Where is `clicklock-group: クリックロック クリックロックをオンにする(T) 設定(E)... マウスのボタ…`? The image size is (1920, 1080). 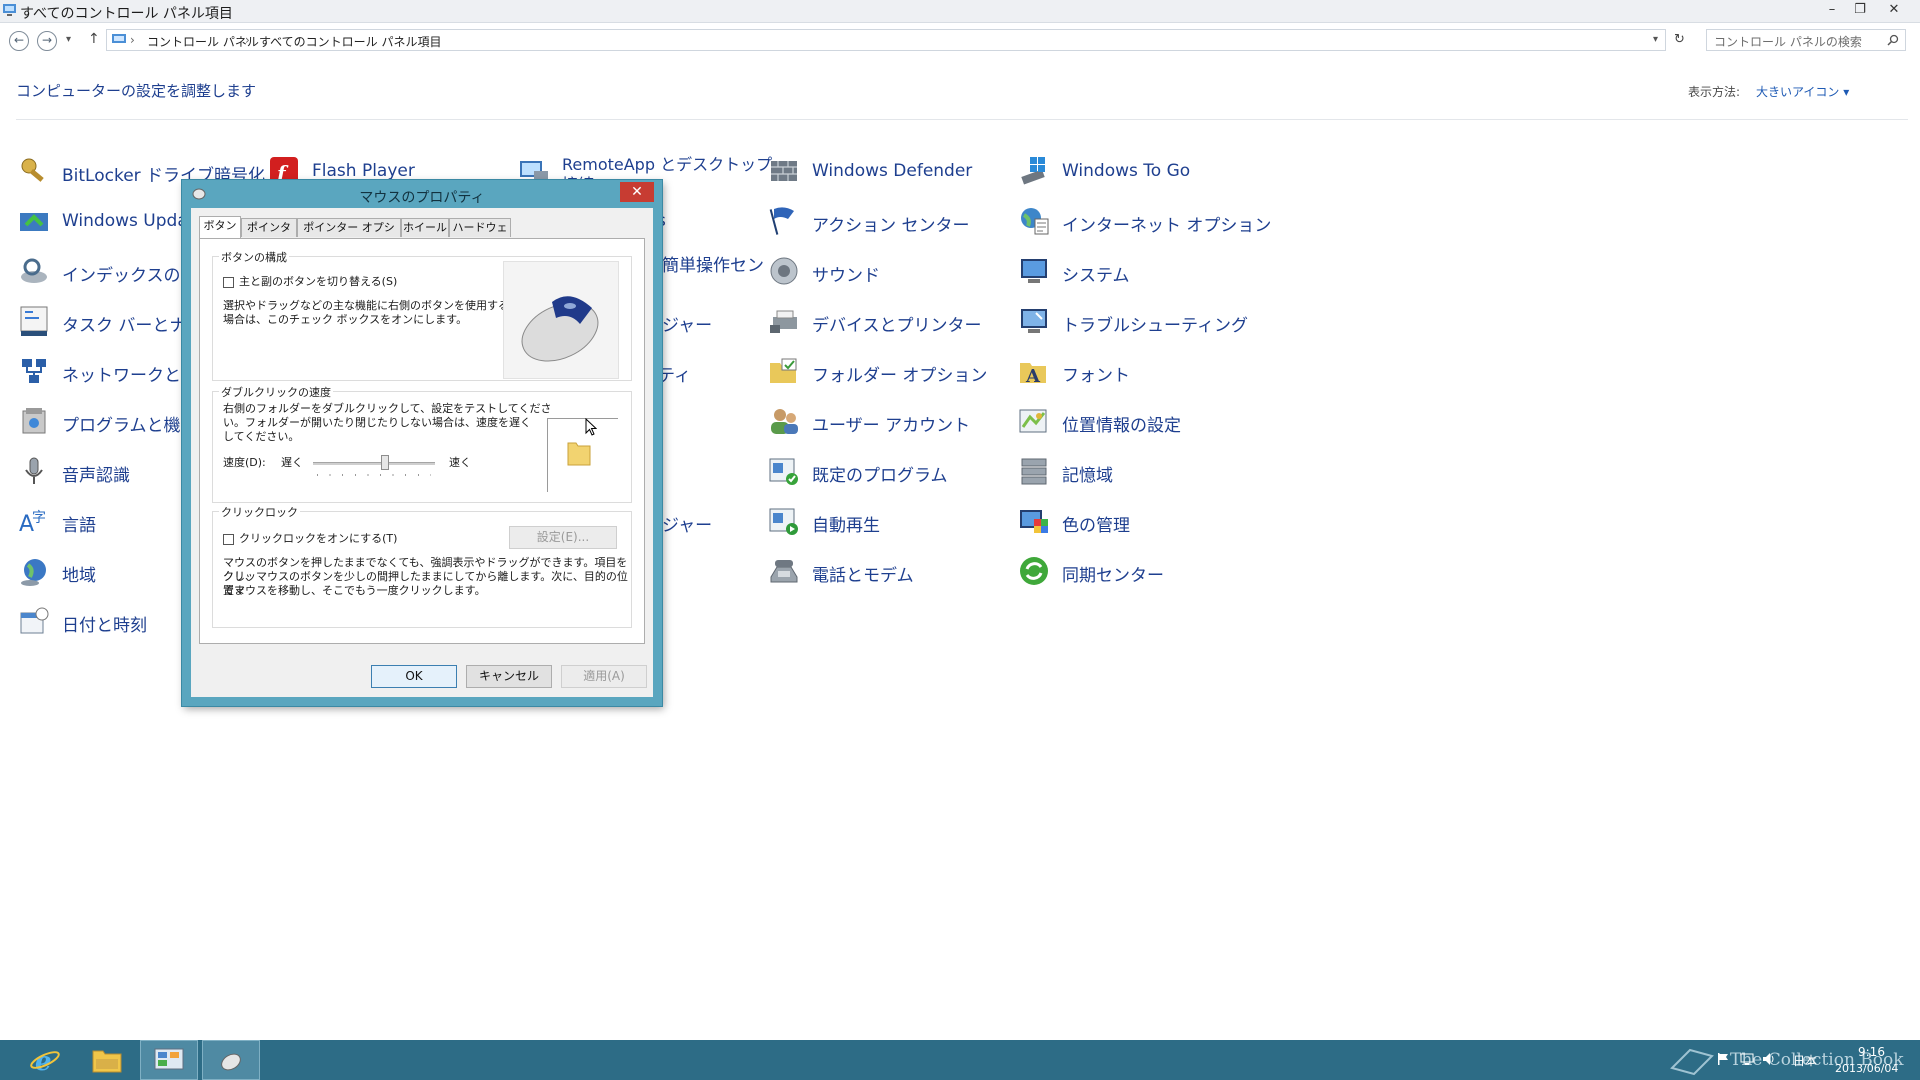
clicklock-group: クリックロック クリックロックをオンにする(T) 設定(E)... マウスのボタ… is located at coordinates (422, 566).